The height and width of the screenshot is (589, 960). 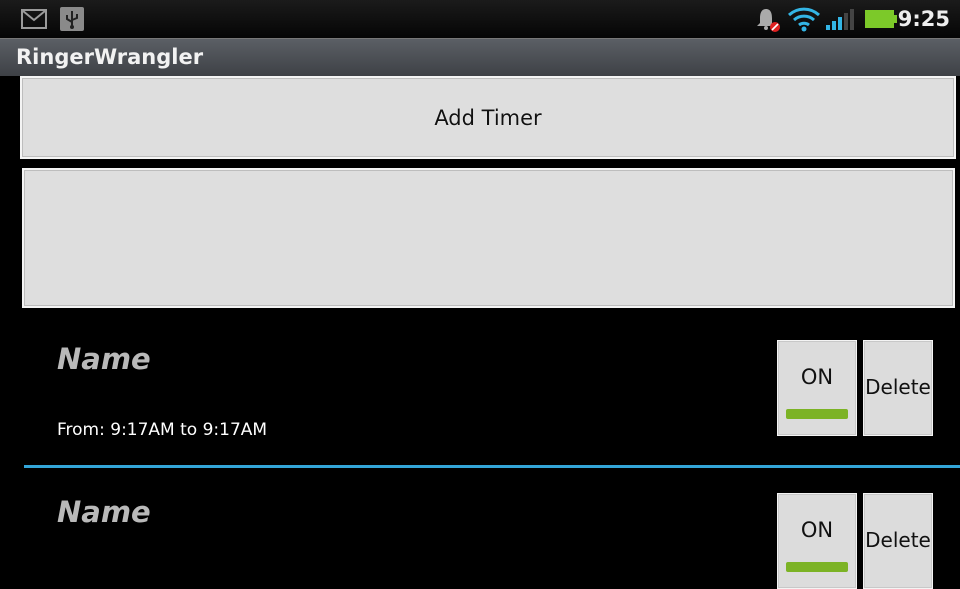 I want to click on battery-icon, so click(x=881, y=19).